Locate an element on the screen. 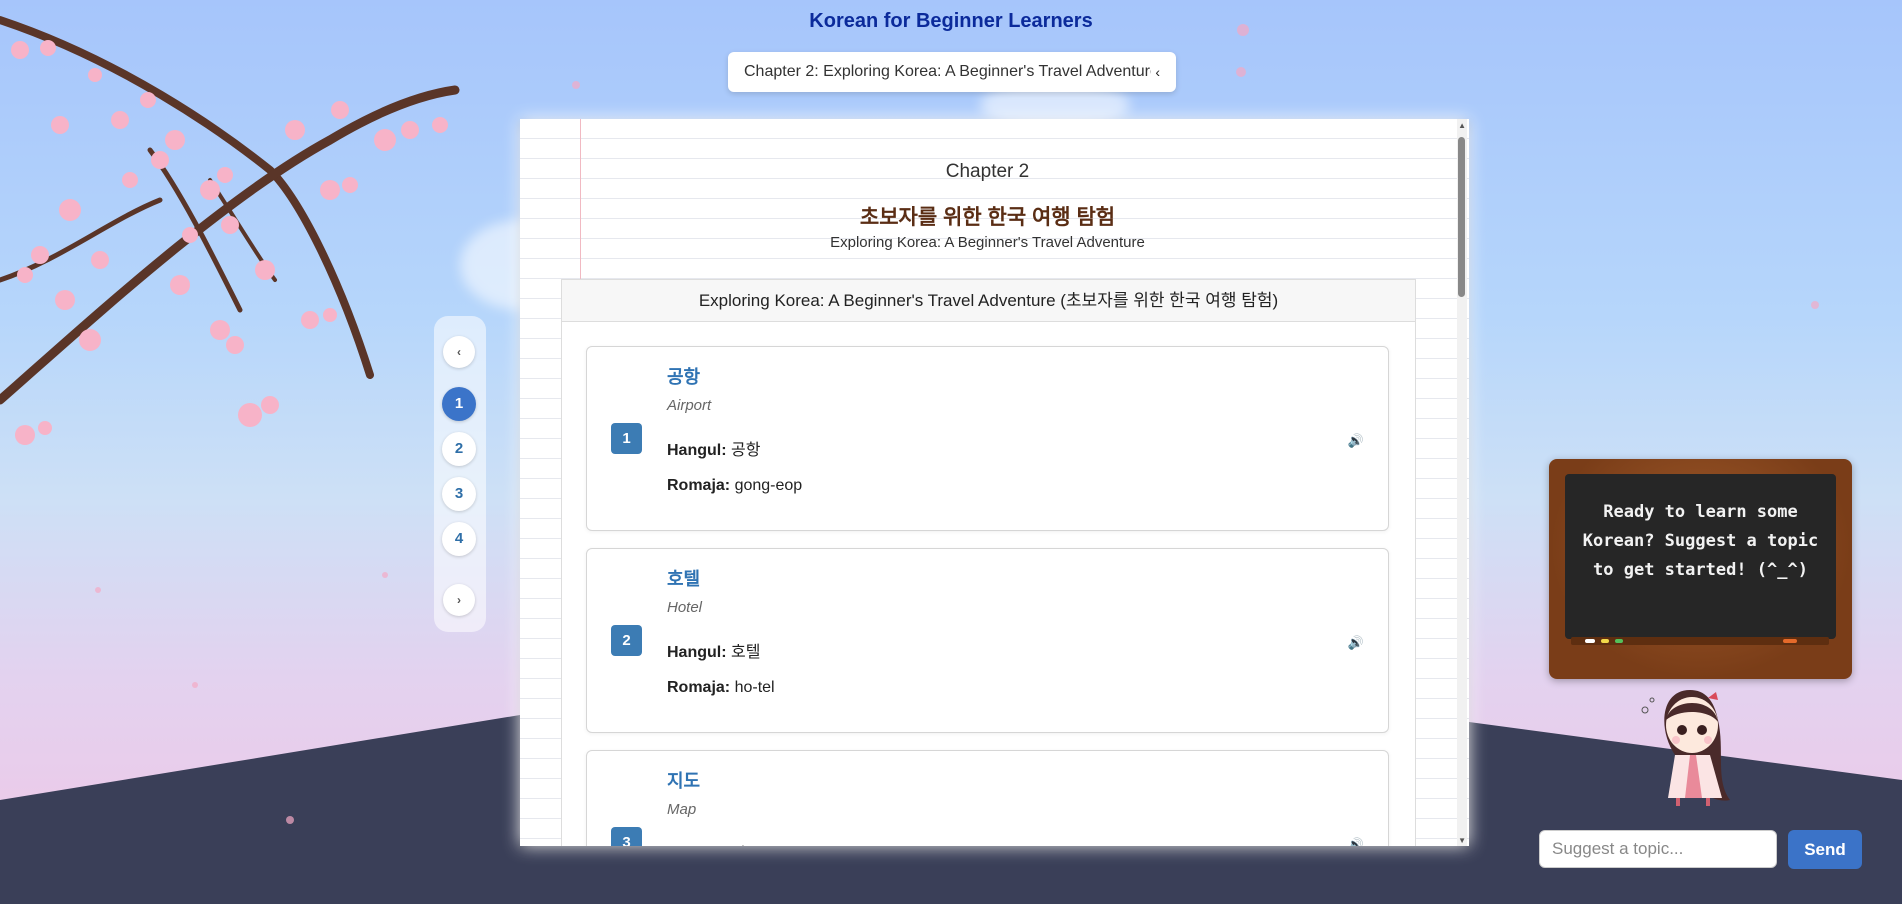  chevron-down-icon: ‹ is located at coordinates (1157, 72).